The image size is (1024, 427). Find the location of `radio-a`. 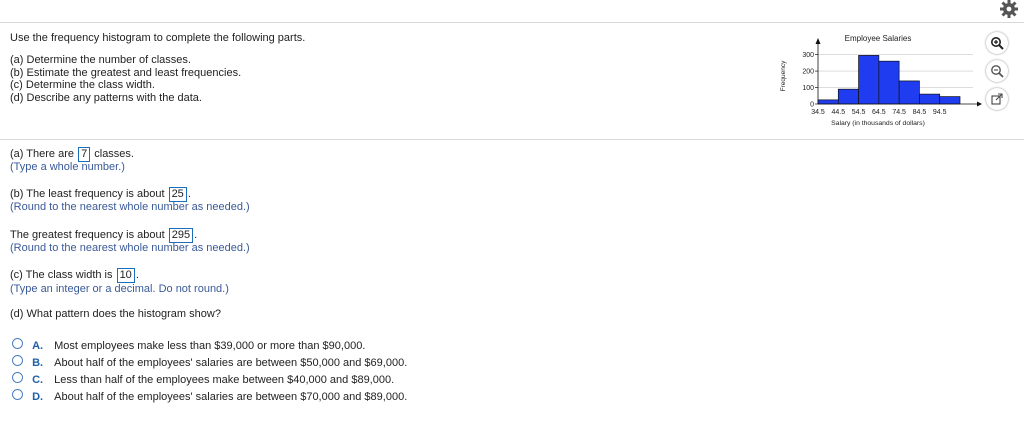

radio-a is located at coordinates (17, 343).